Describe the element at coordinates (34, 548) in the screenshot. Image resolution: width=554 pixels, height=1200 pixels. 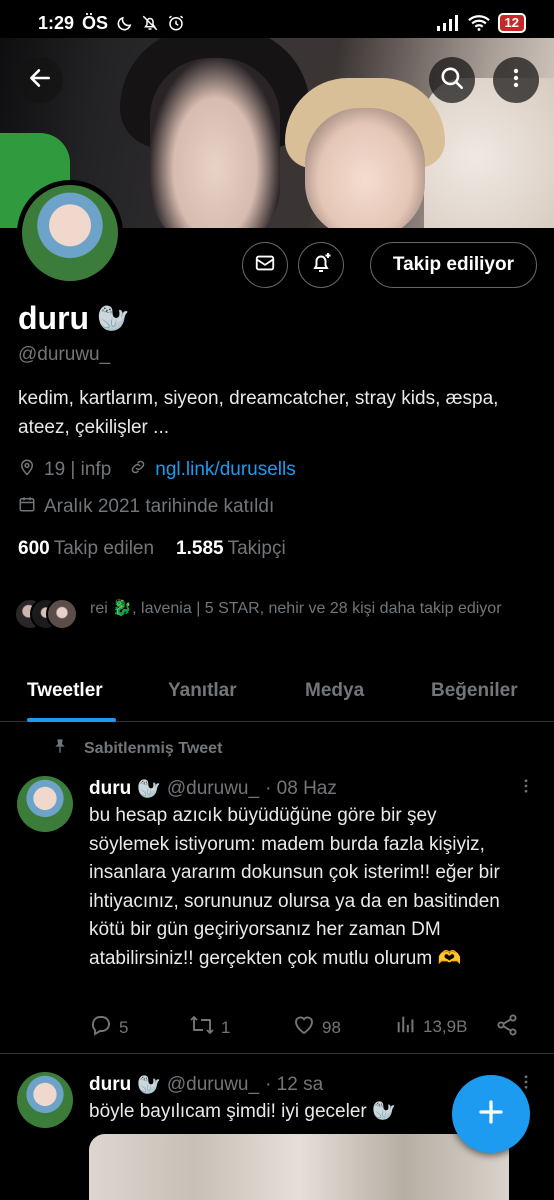
I see `following-count: 600` at that location.